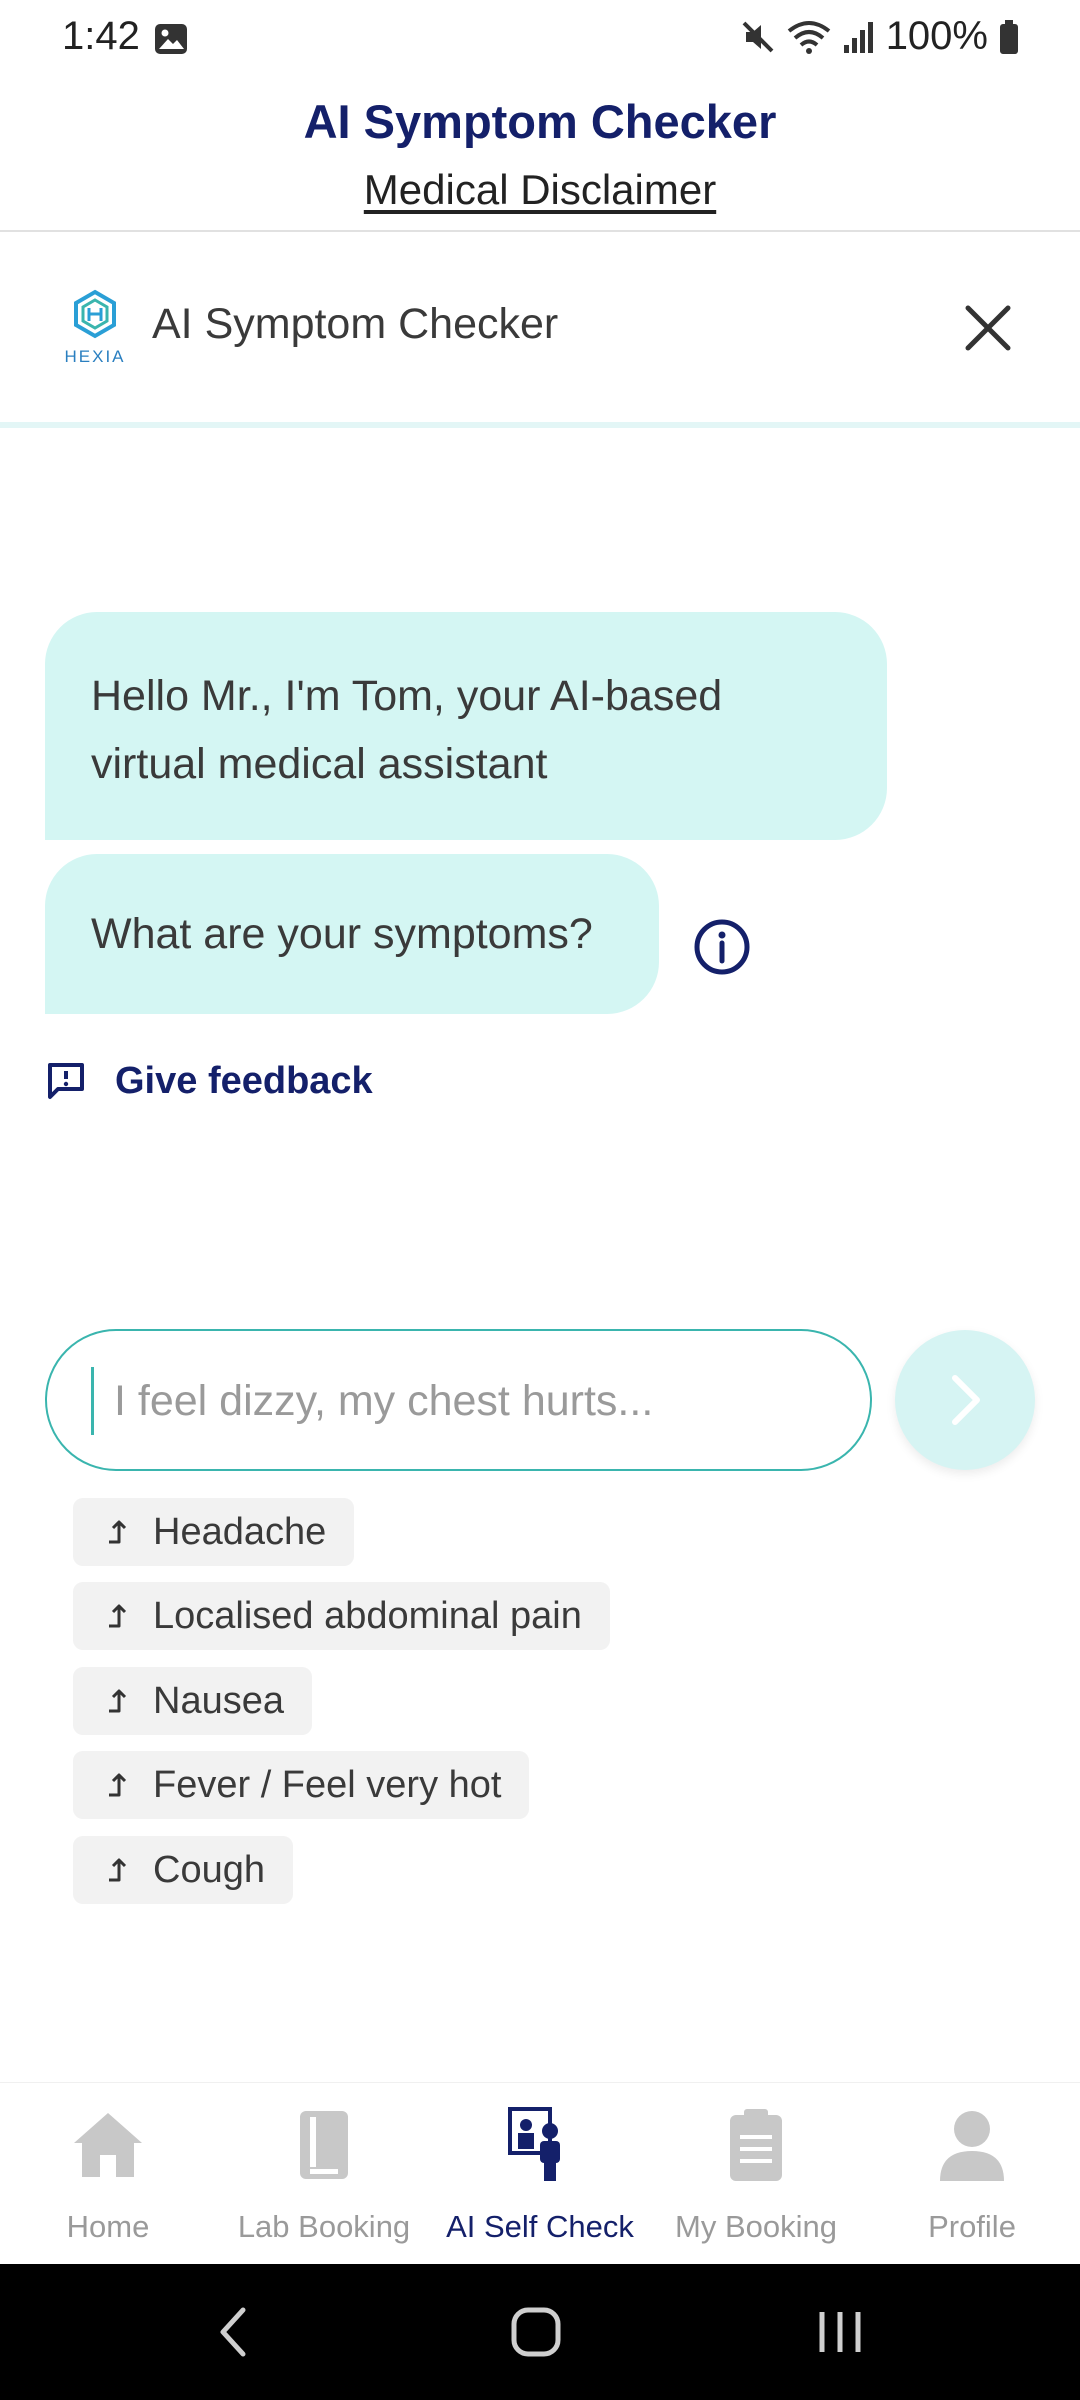 The height and width of the screenshot is (2400, 1080). I want to click on signal-icon, so click(858, 37).